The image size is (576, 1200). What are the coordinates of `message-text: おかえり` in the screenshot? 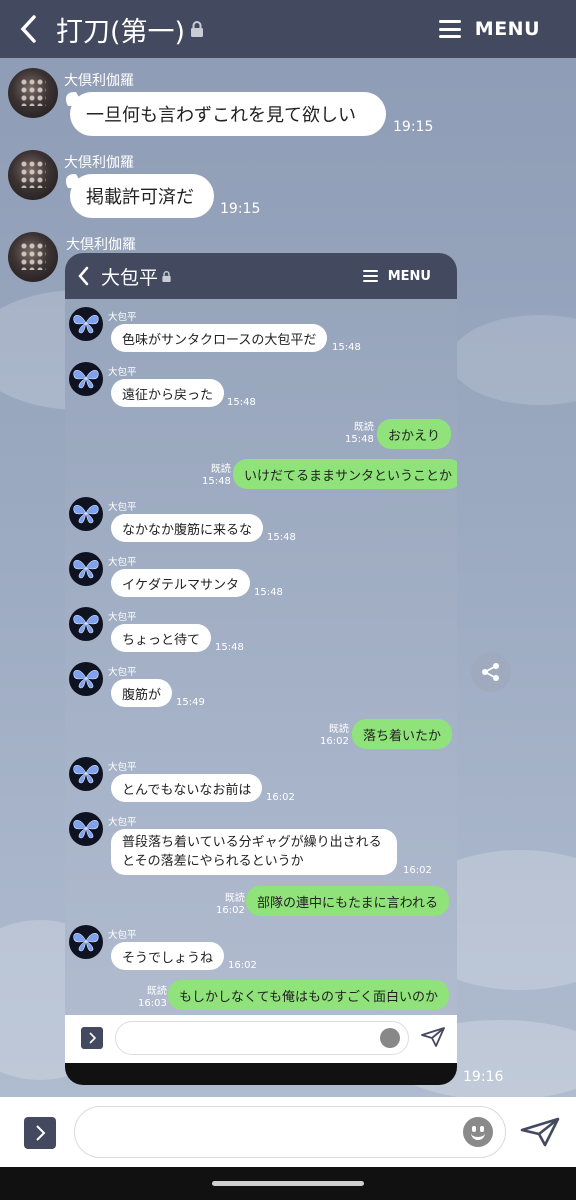 It's located at (414, 436).